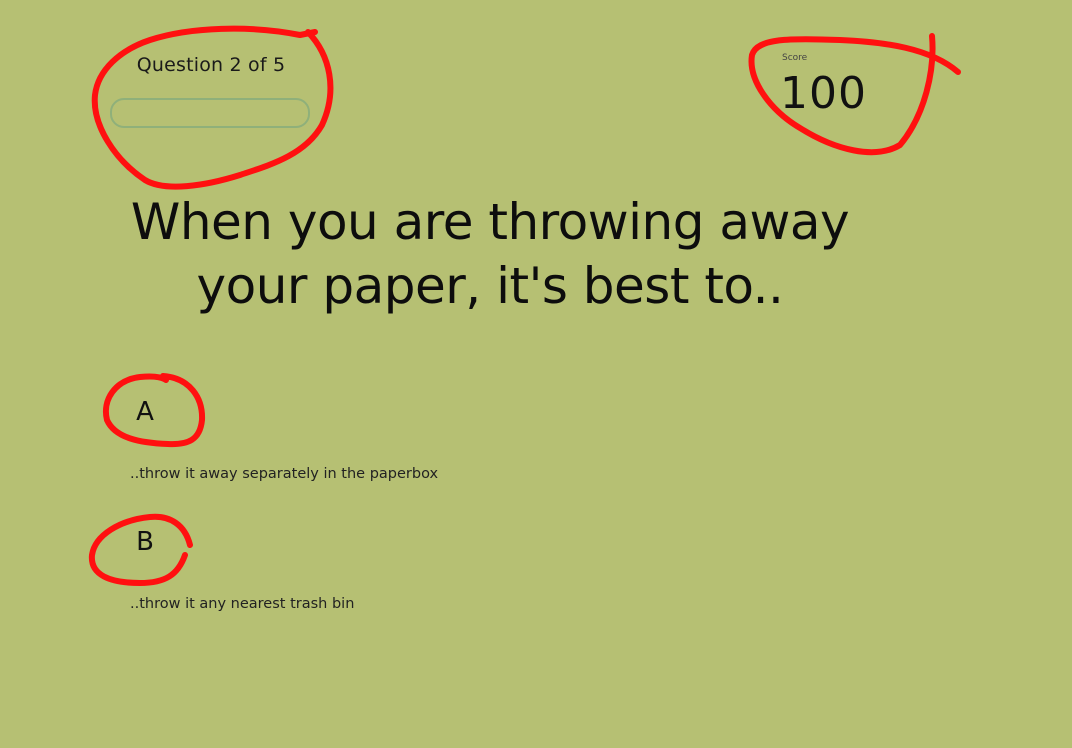 This screenshot has height=748, width=1072. Describe the element at coordinates (145, 542) in the screenshot. I see `answer-letter-b: B` at that location.